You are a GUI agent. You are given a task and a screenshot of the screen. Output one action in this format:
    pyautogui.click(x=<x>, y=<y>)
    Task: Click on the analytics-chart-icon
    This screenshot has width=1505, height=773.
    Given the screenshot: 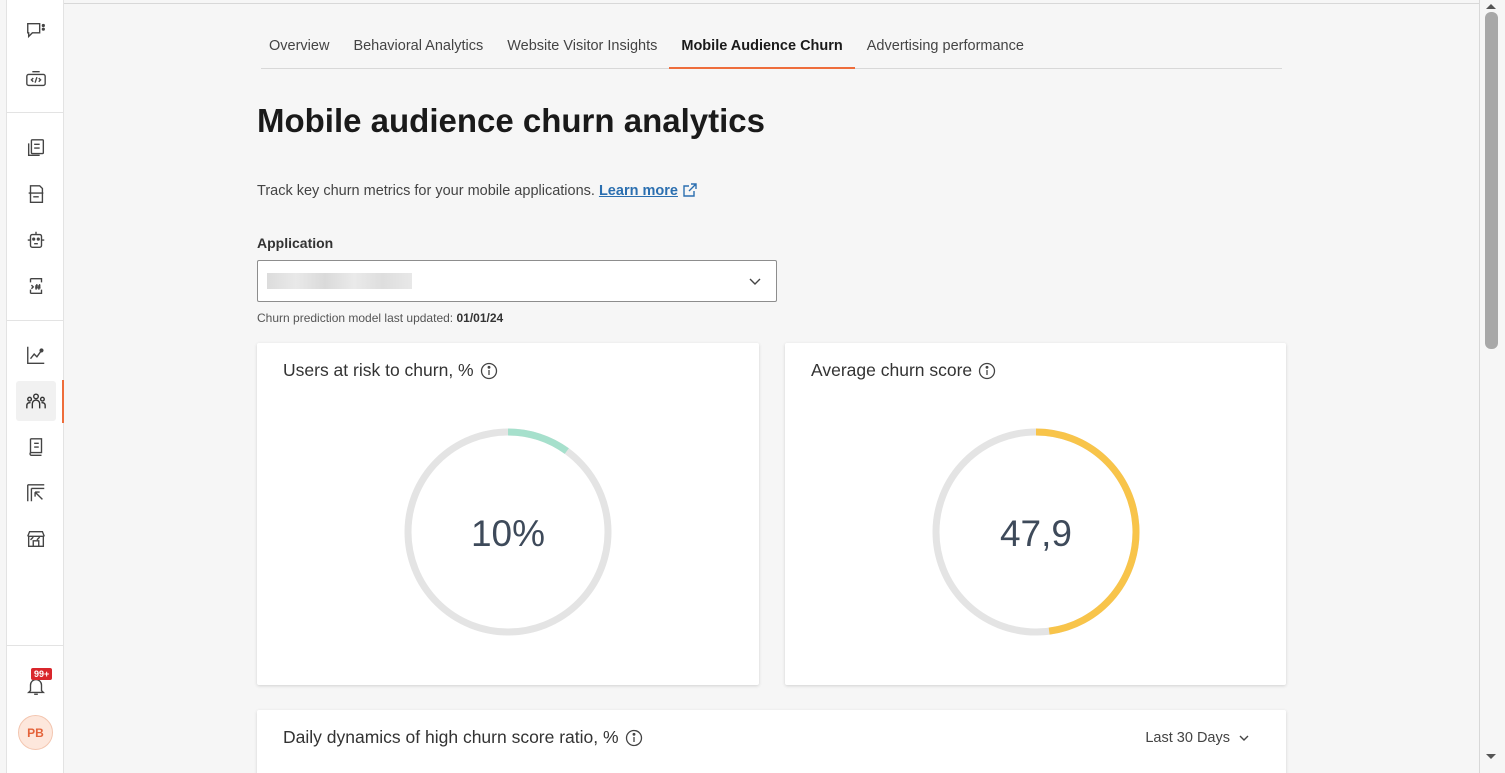 What is the action you would take?
    pyautogui.click(x=36, y=355)
    